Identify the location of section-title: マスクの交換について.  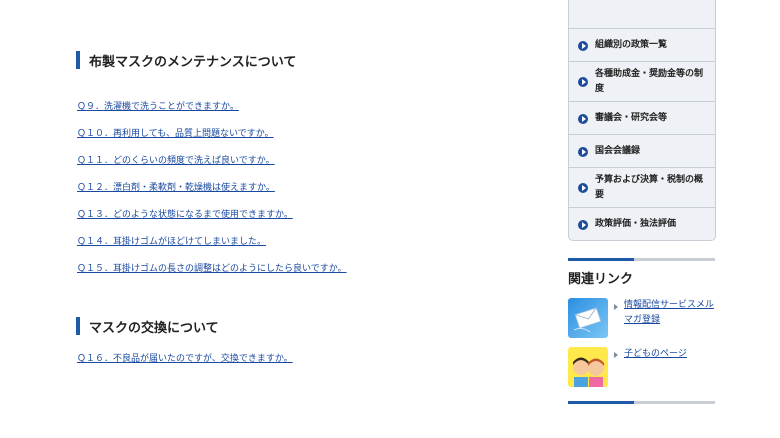
(154, 328).